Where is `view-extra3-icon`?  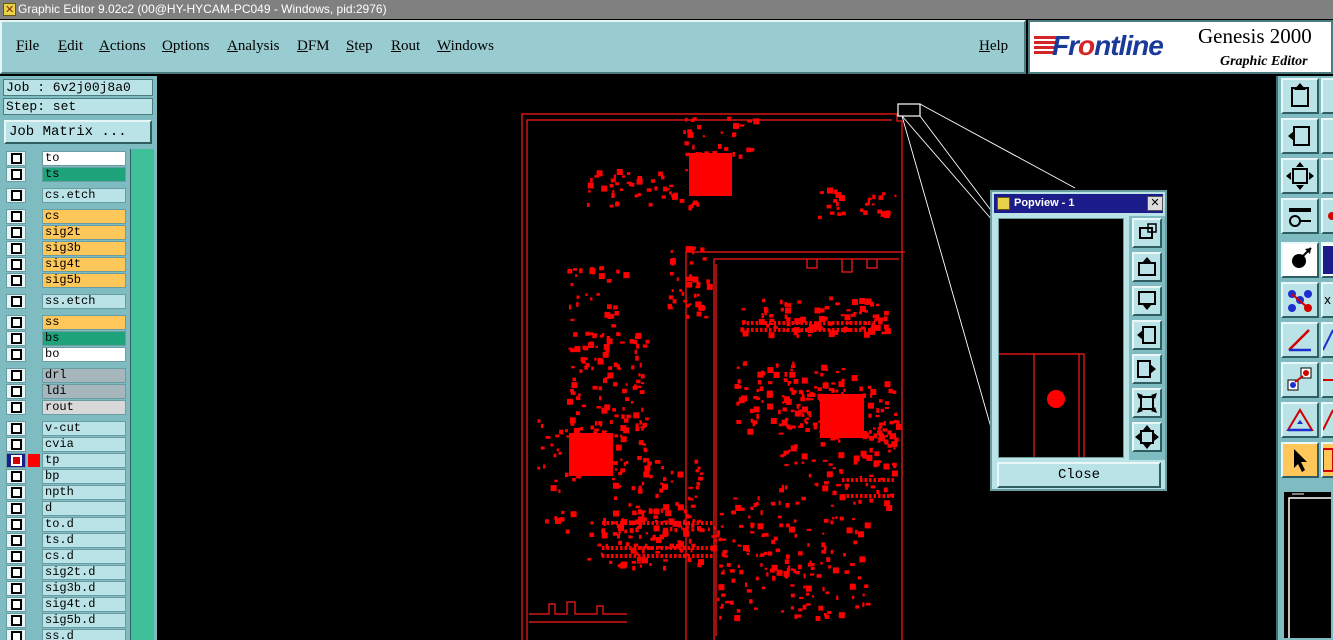 view-extra3-icon is located at coordinates (1327, 176).